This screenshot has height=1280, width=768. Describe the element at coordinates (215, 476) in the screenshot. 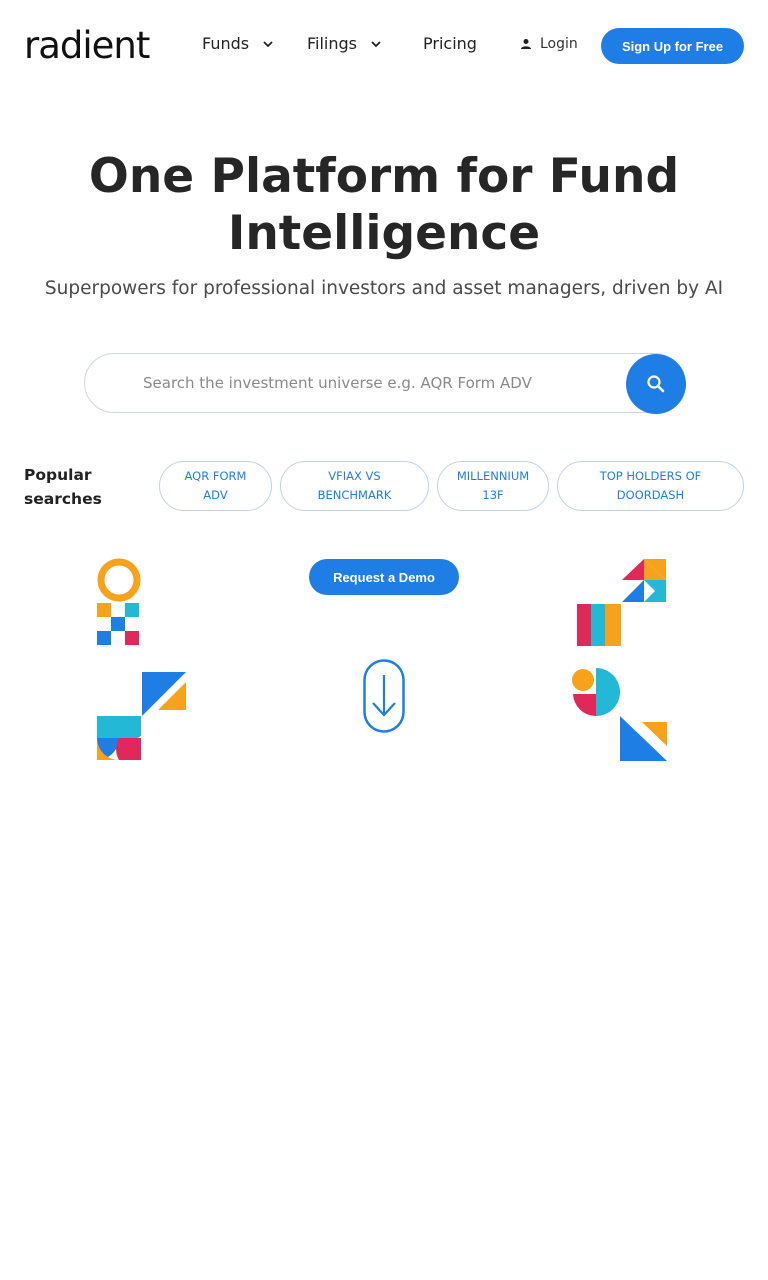

I see `chip-line1: AQR FORM` at that location.